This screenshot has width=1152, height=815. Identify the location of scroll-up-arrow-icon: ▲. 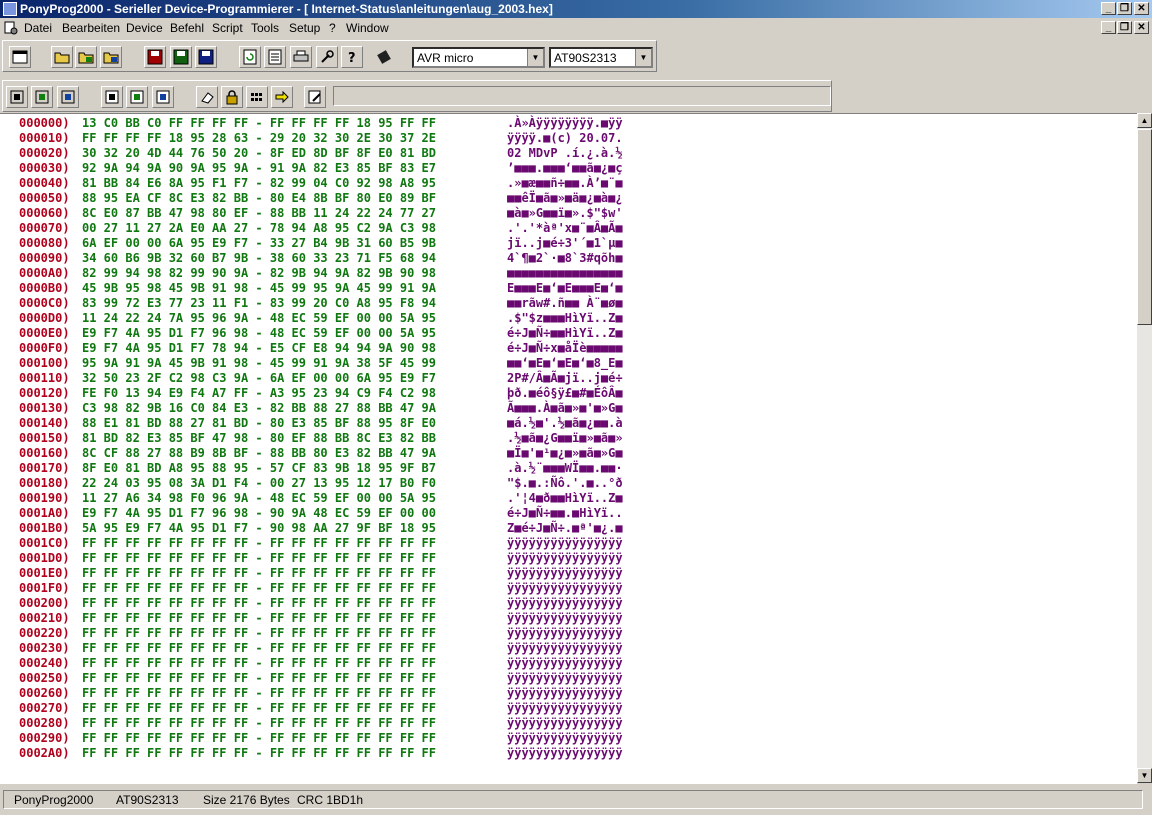
(1144, 120).